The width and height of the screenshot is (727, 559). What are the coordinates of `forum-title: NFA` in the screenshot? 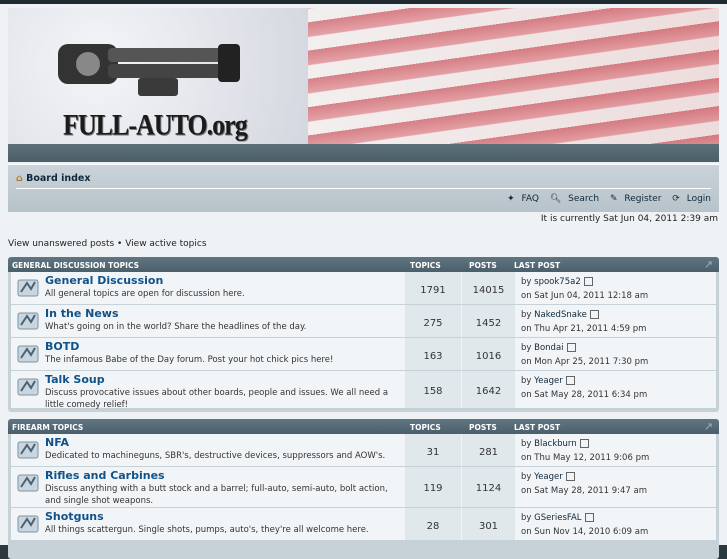 It's located at (57, 442).